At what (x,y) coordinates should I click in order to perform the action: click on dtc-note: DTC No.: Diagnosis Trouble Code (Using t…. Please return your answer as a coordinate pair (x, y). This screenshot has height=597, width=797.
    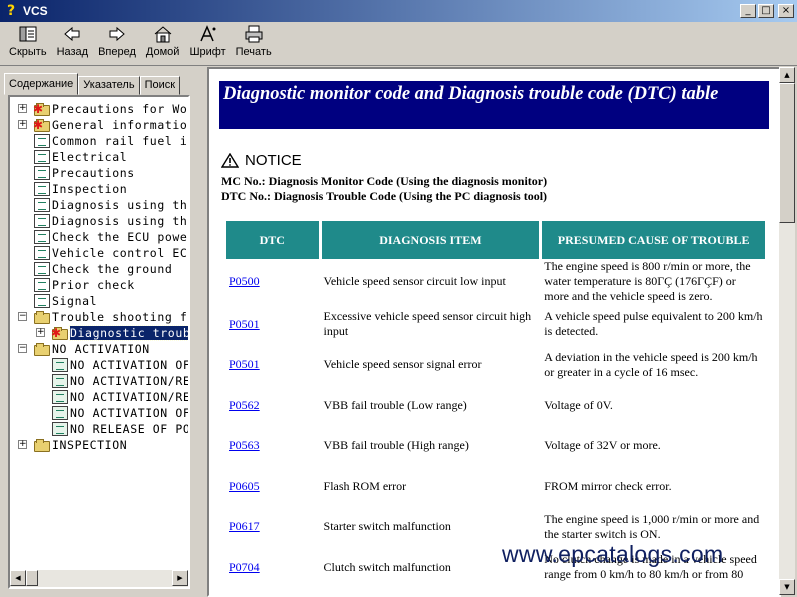
    Looking at the image, I should click on (384, 196).